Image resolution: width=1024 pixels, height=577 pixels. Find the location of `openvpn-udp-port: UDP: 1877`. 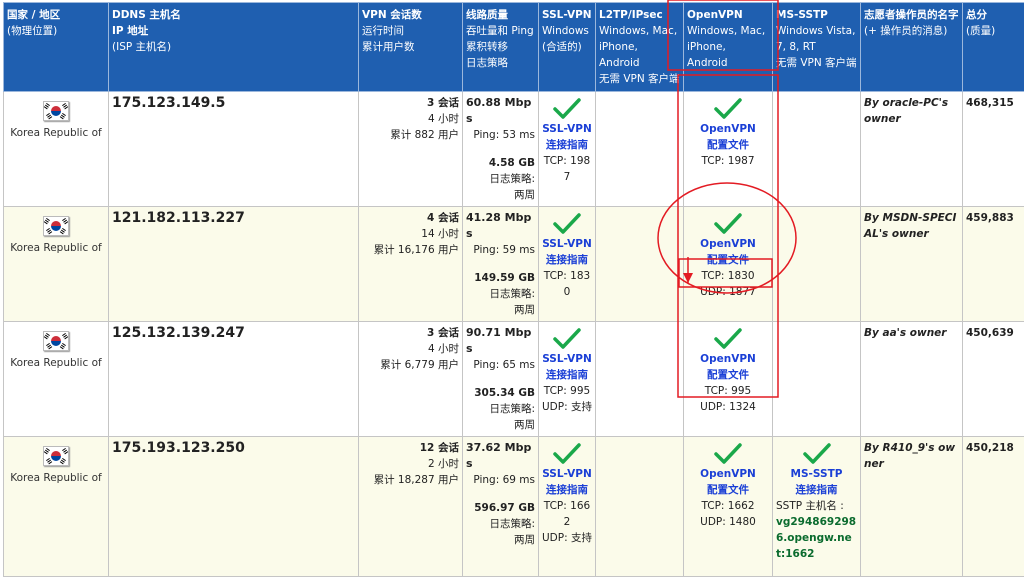

openvpn-udp-port: UDP: 1877 is located at coordinates (728, 292).